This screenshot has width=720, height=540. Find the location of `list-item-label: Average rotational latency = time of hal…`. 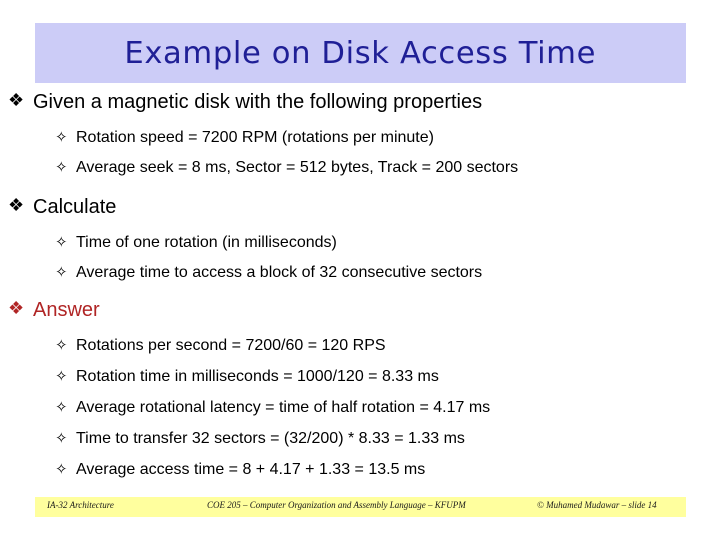

list-item-label: Average rotational latency = time of hal… is located at coordinates (283, 407).